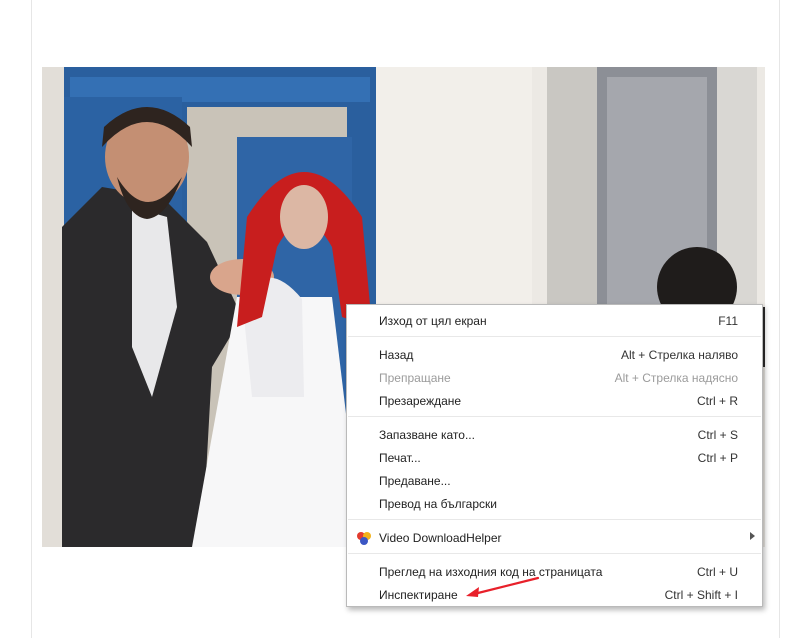 Image resolution: width=785 pixels, height=638 pixels. What do you see at coordinates (503, 586) in the screenshot?
I see `annotation-arrow-icon` at bounding box center [503, 586].